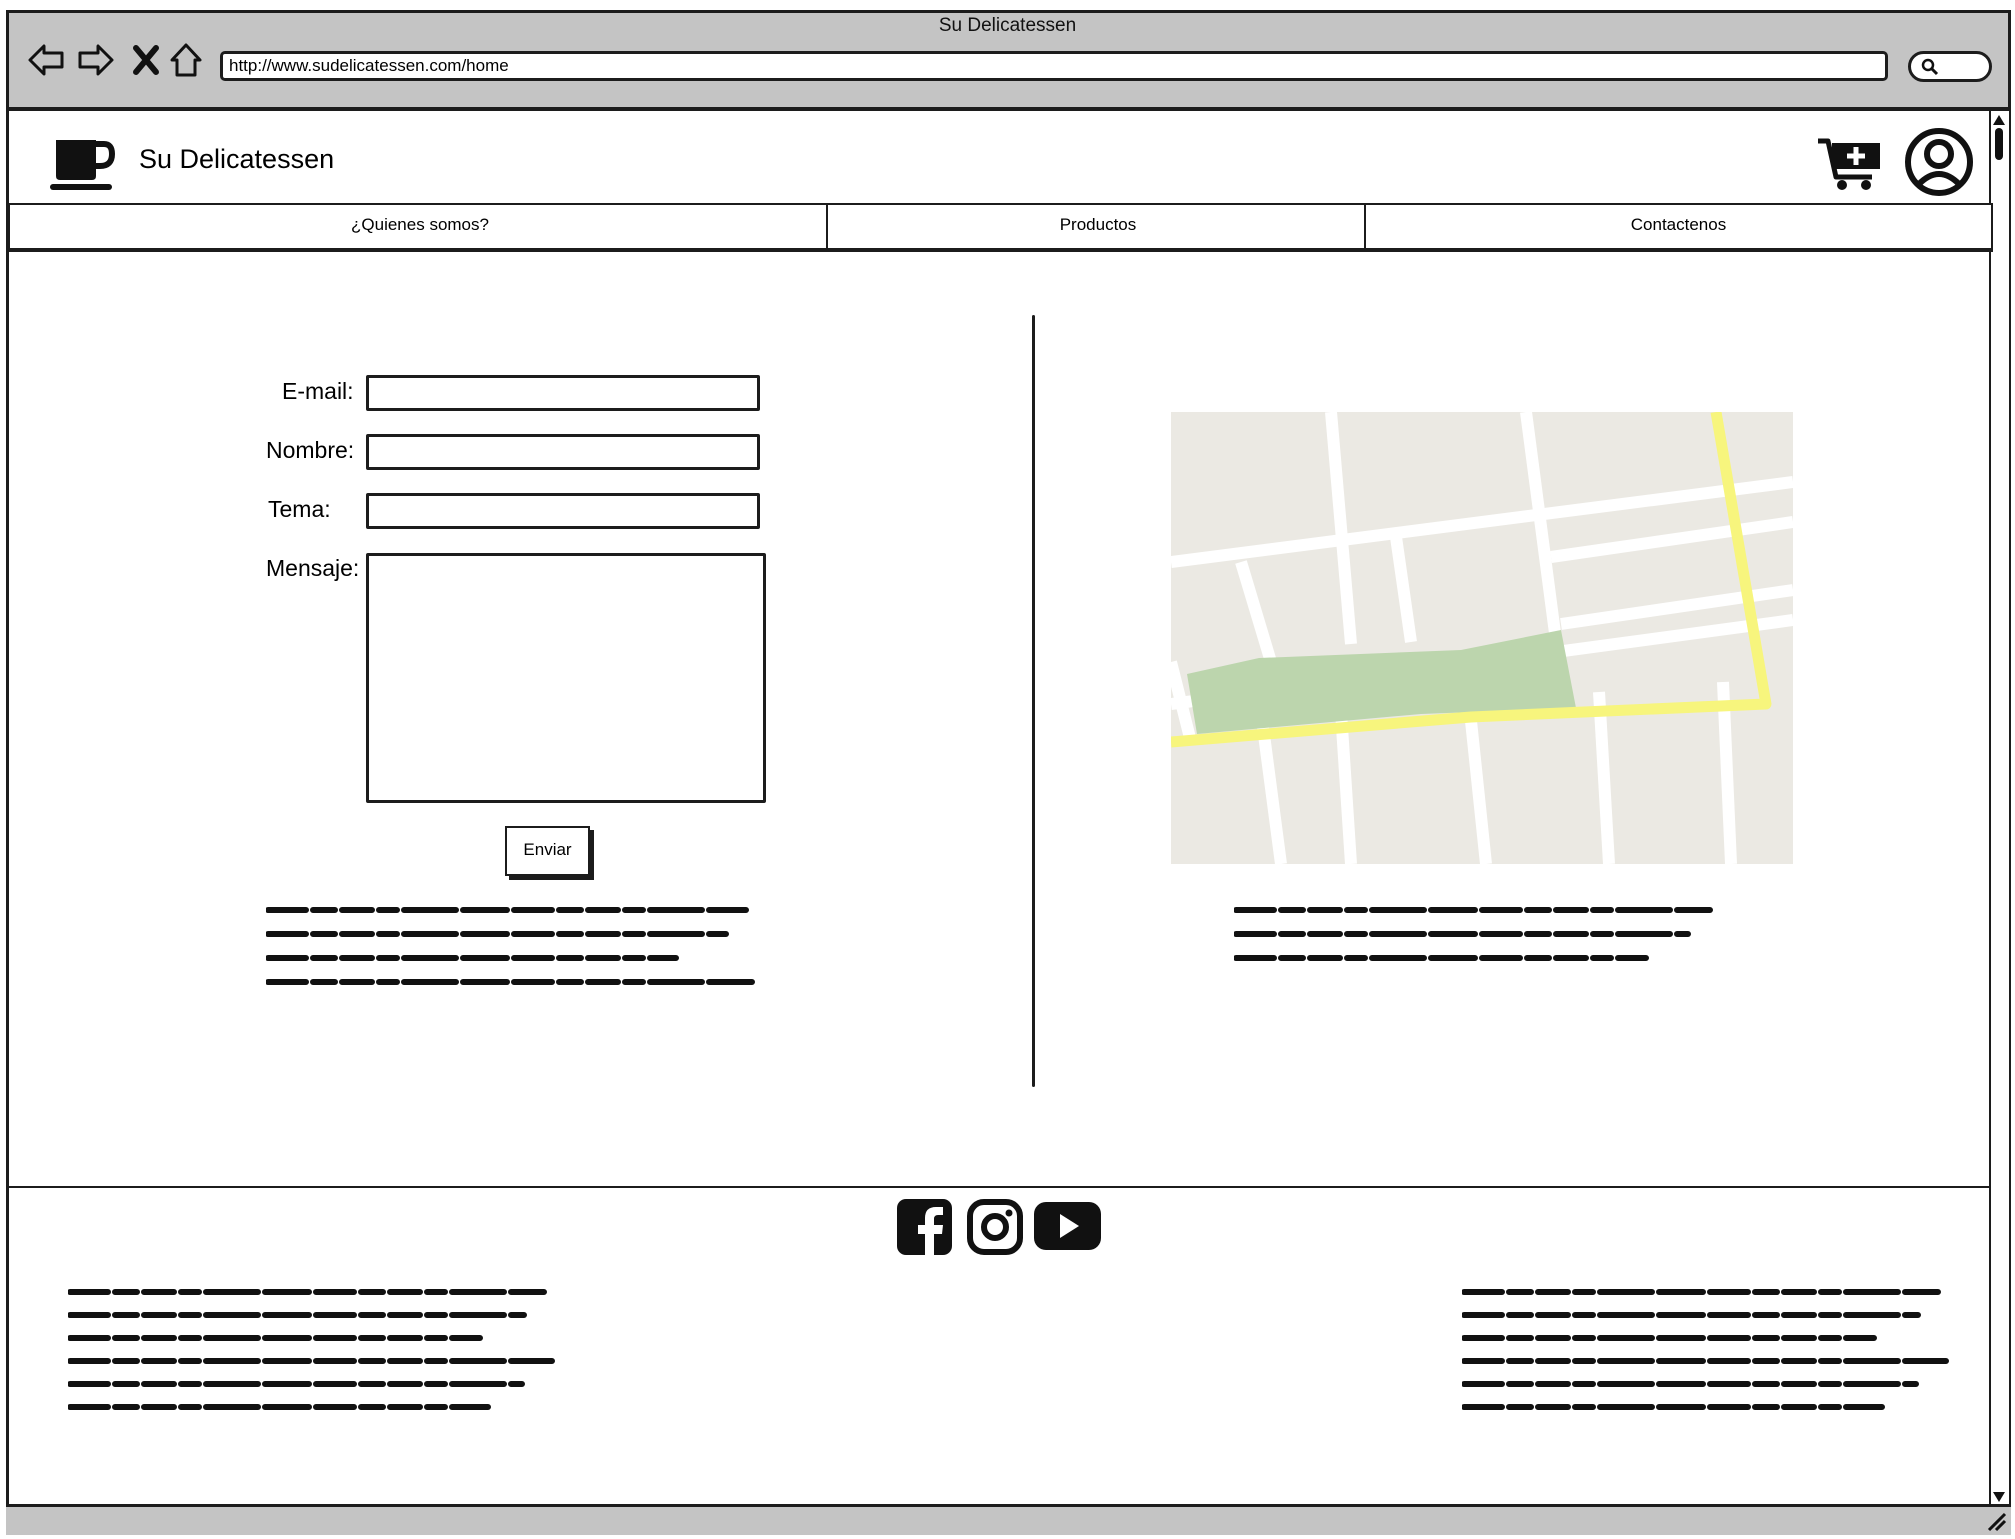  I want to click on search-icon, so click(1930, 67).